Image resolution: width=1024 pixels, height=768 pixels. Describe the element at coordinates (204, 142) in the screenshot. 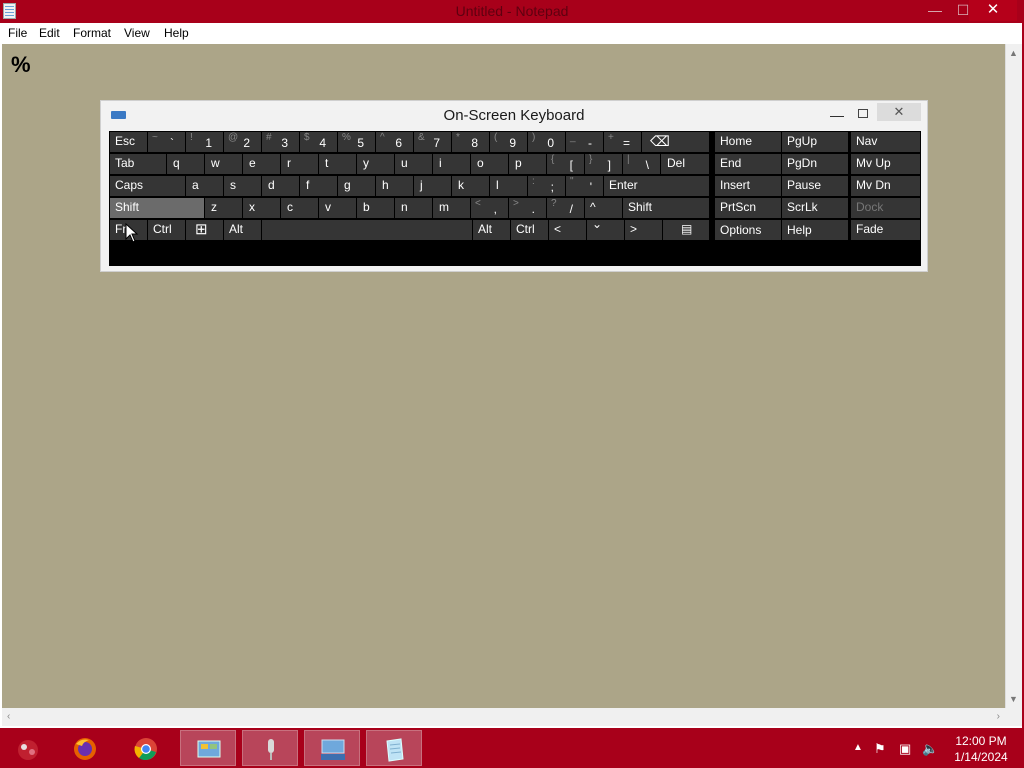

I see `key-1: ! 1` at that location.